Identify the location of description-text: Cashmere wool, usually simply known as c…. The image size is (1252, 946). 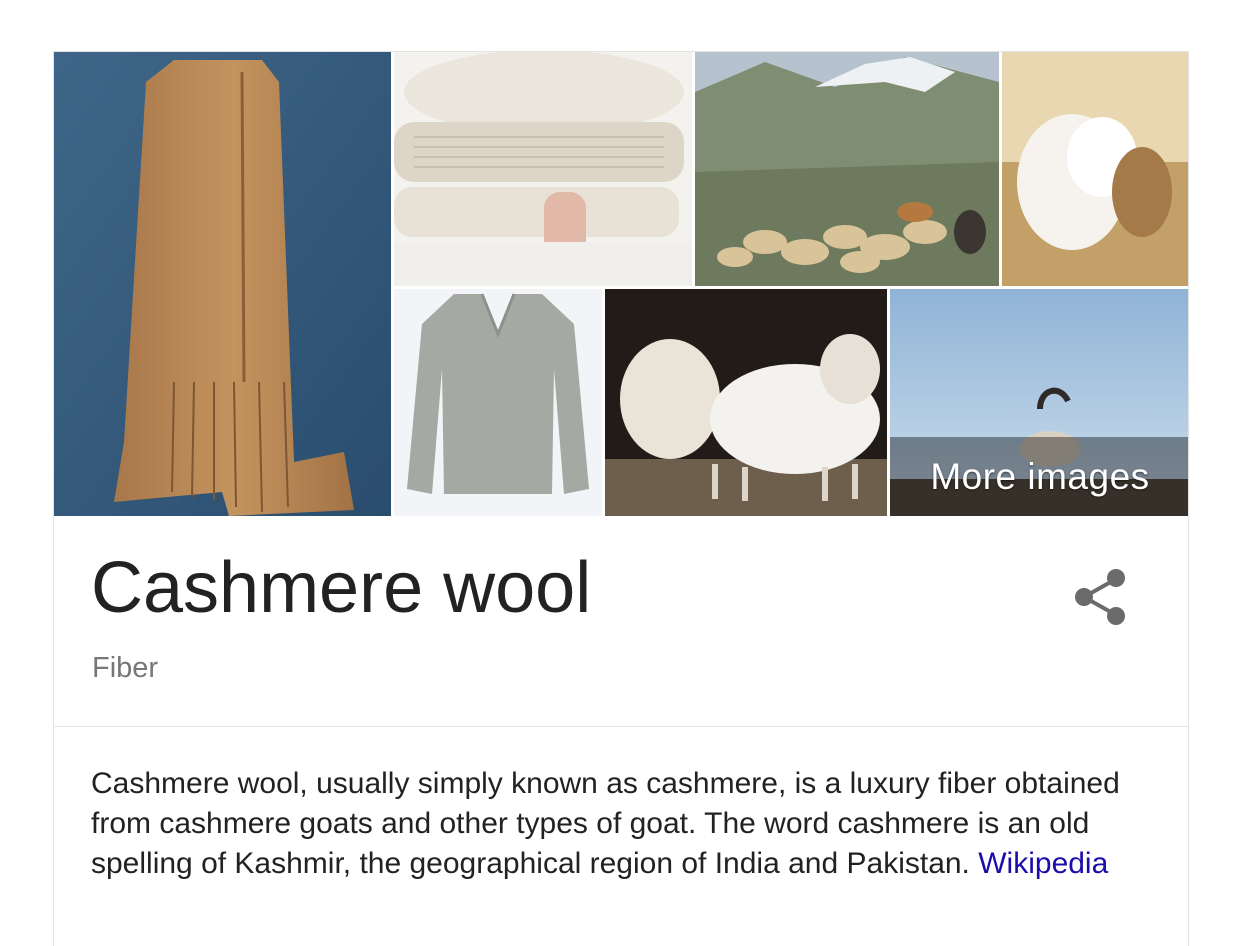
(605, 823).